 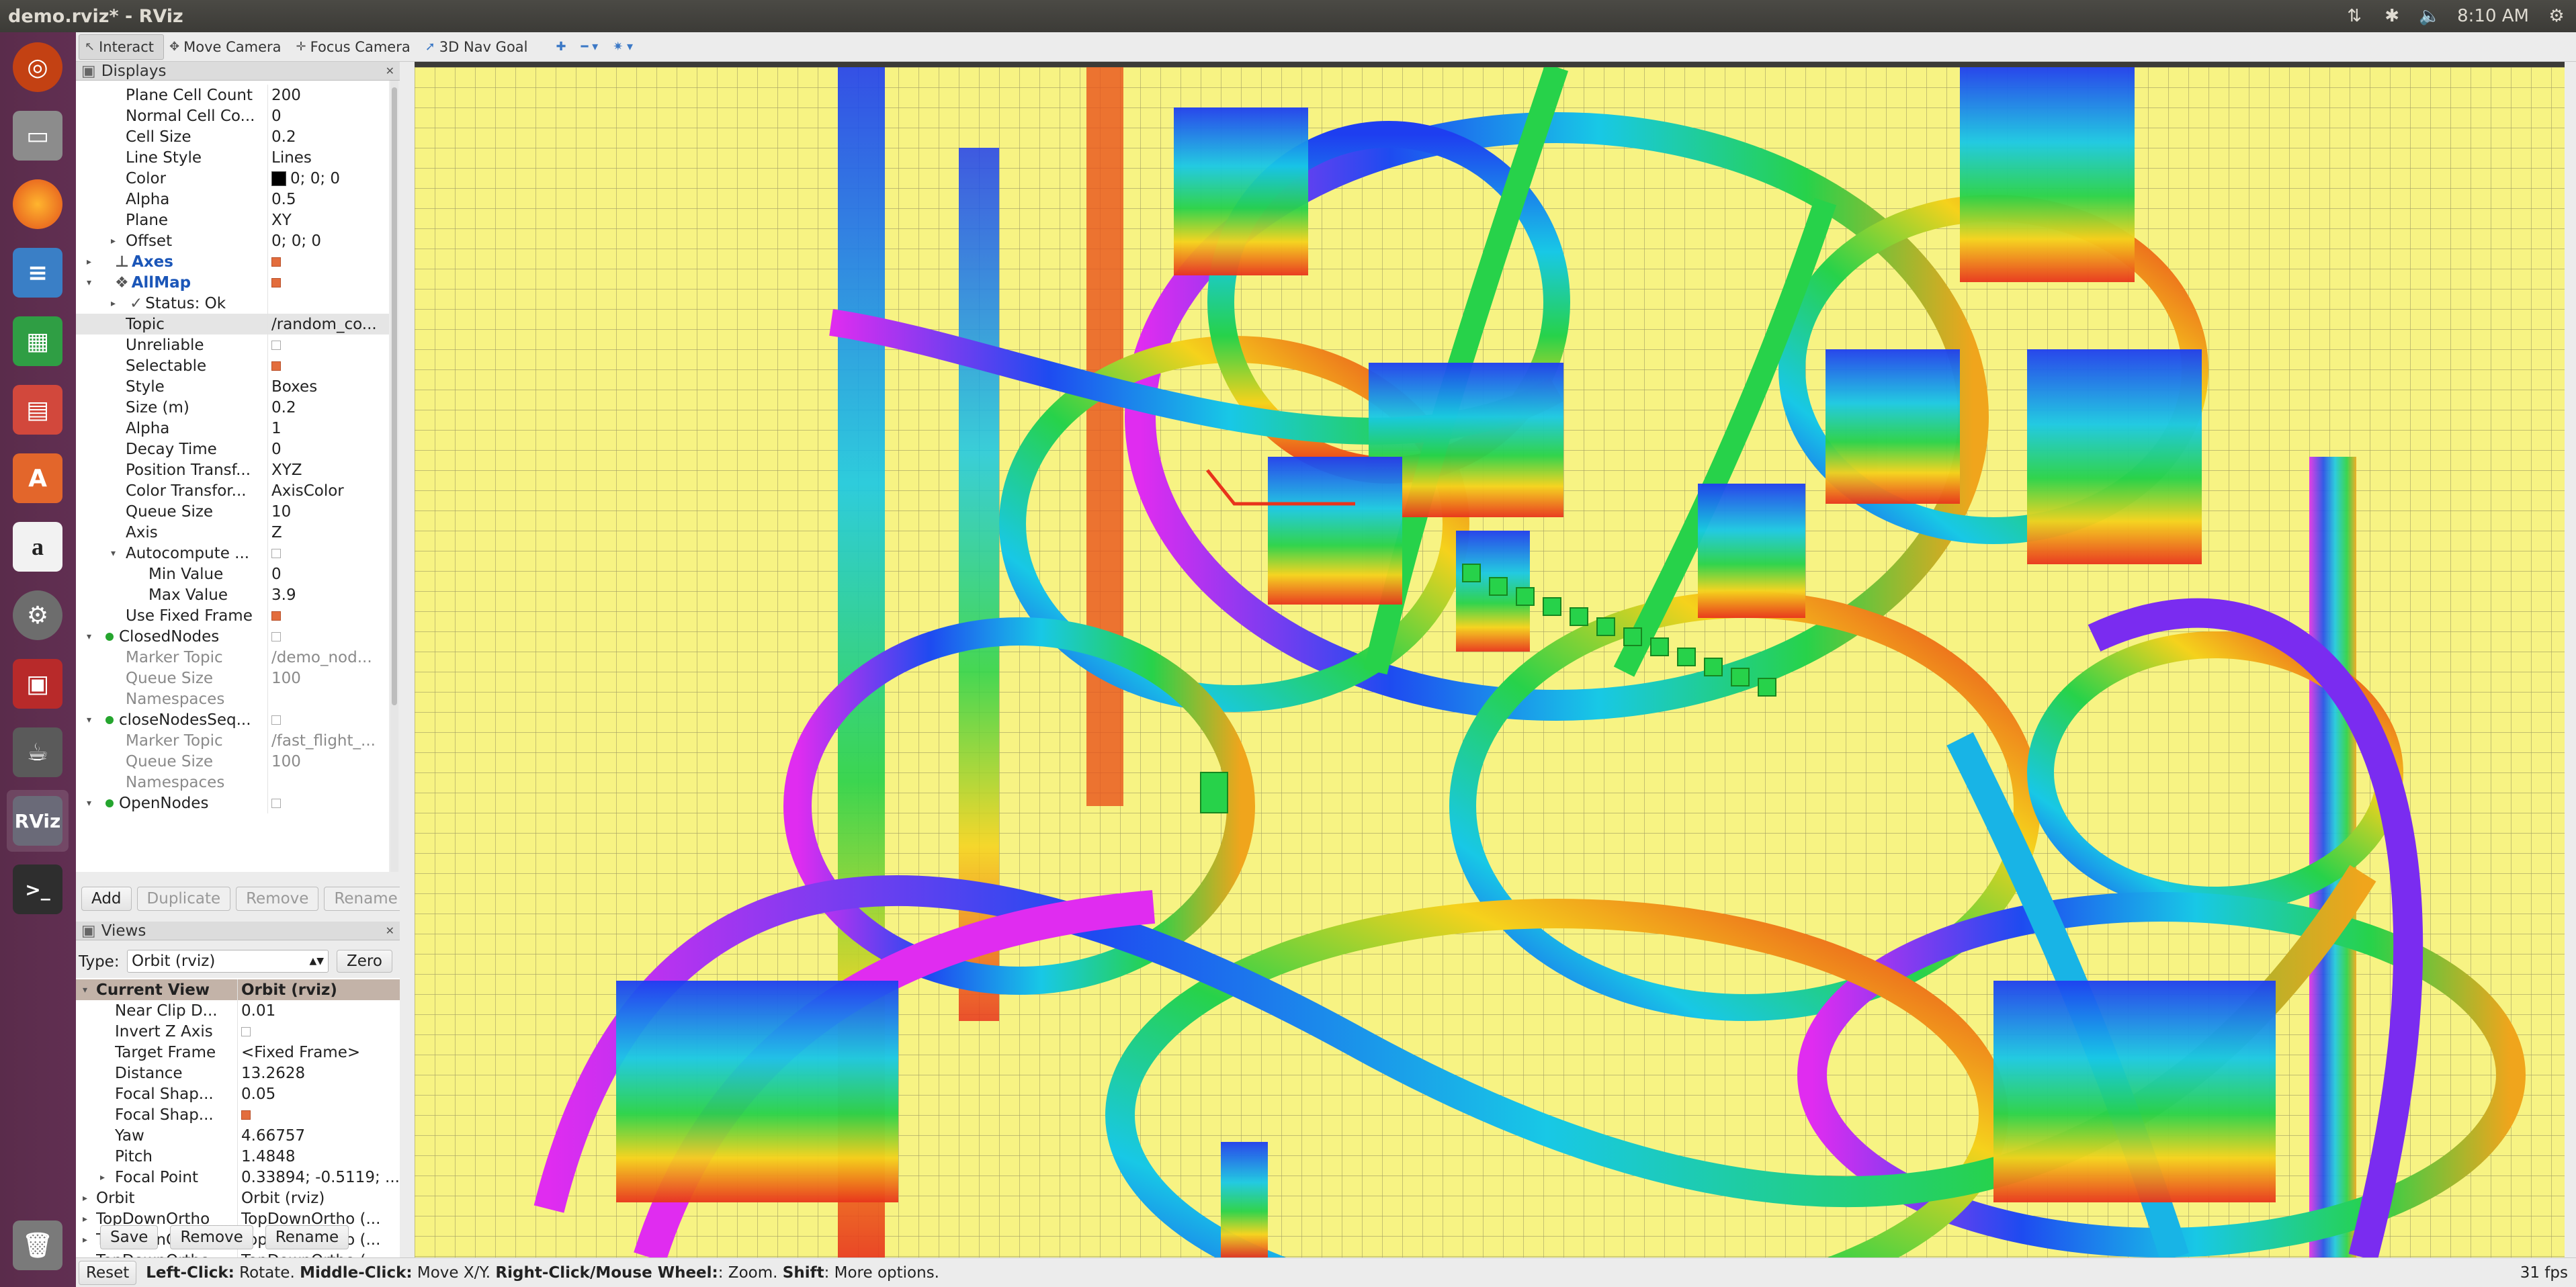 What do you see at coordinates (38, 547) in the screenshot?
I see `amazon-button: a` at bounding box center [38, 547].